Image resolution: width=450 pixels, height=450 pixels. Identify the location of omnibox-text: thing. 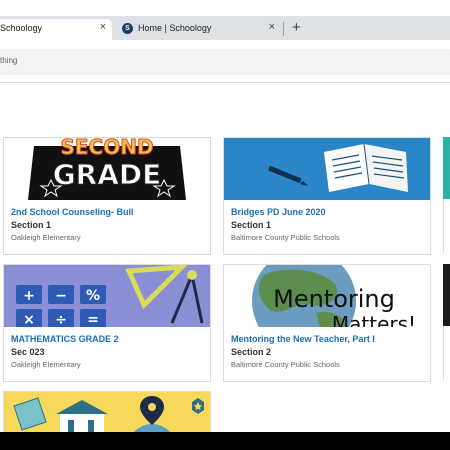
(9, 60).